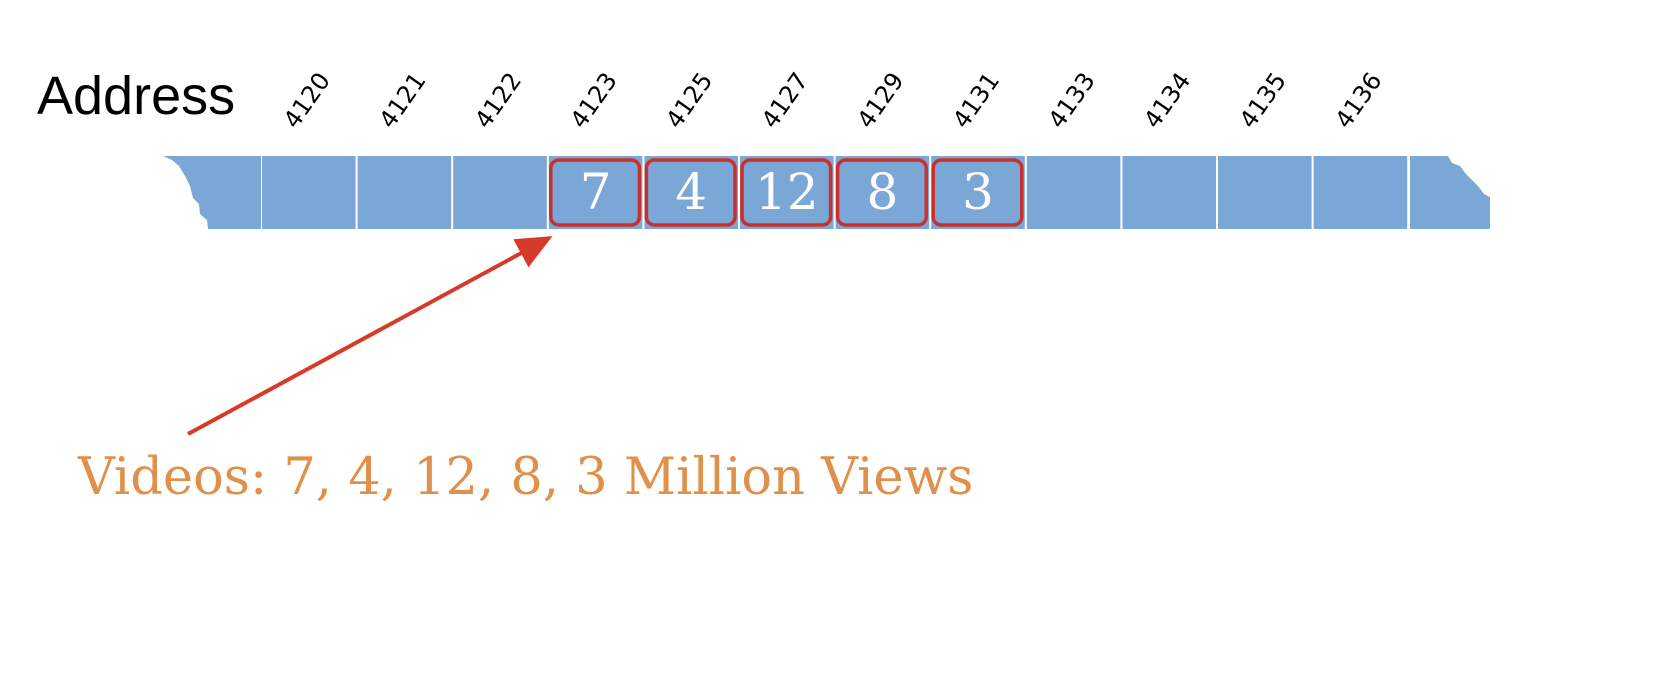 This screenshot has height=692, width=1676. What do you see at coordinates (1072, 100) in the screenshot?
I see `address-label: 4133` at bounding box center [1072, 100].